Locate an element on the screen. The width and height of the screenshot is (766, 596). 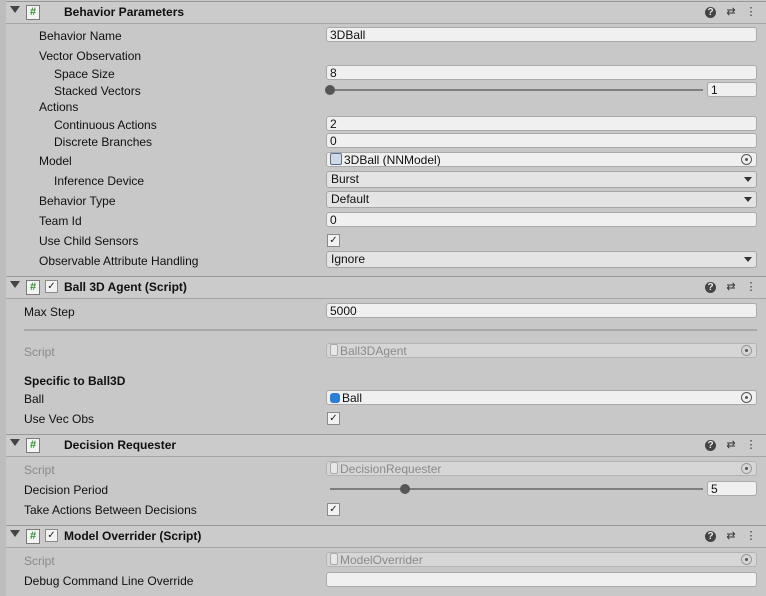
ball-value: Ball is located at coordinates (352, 398).